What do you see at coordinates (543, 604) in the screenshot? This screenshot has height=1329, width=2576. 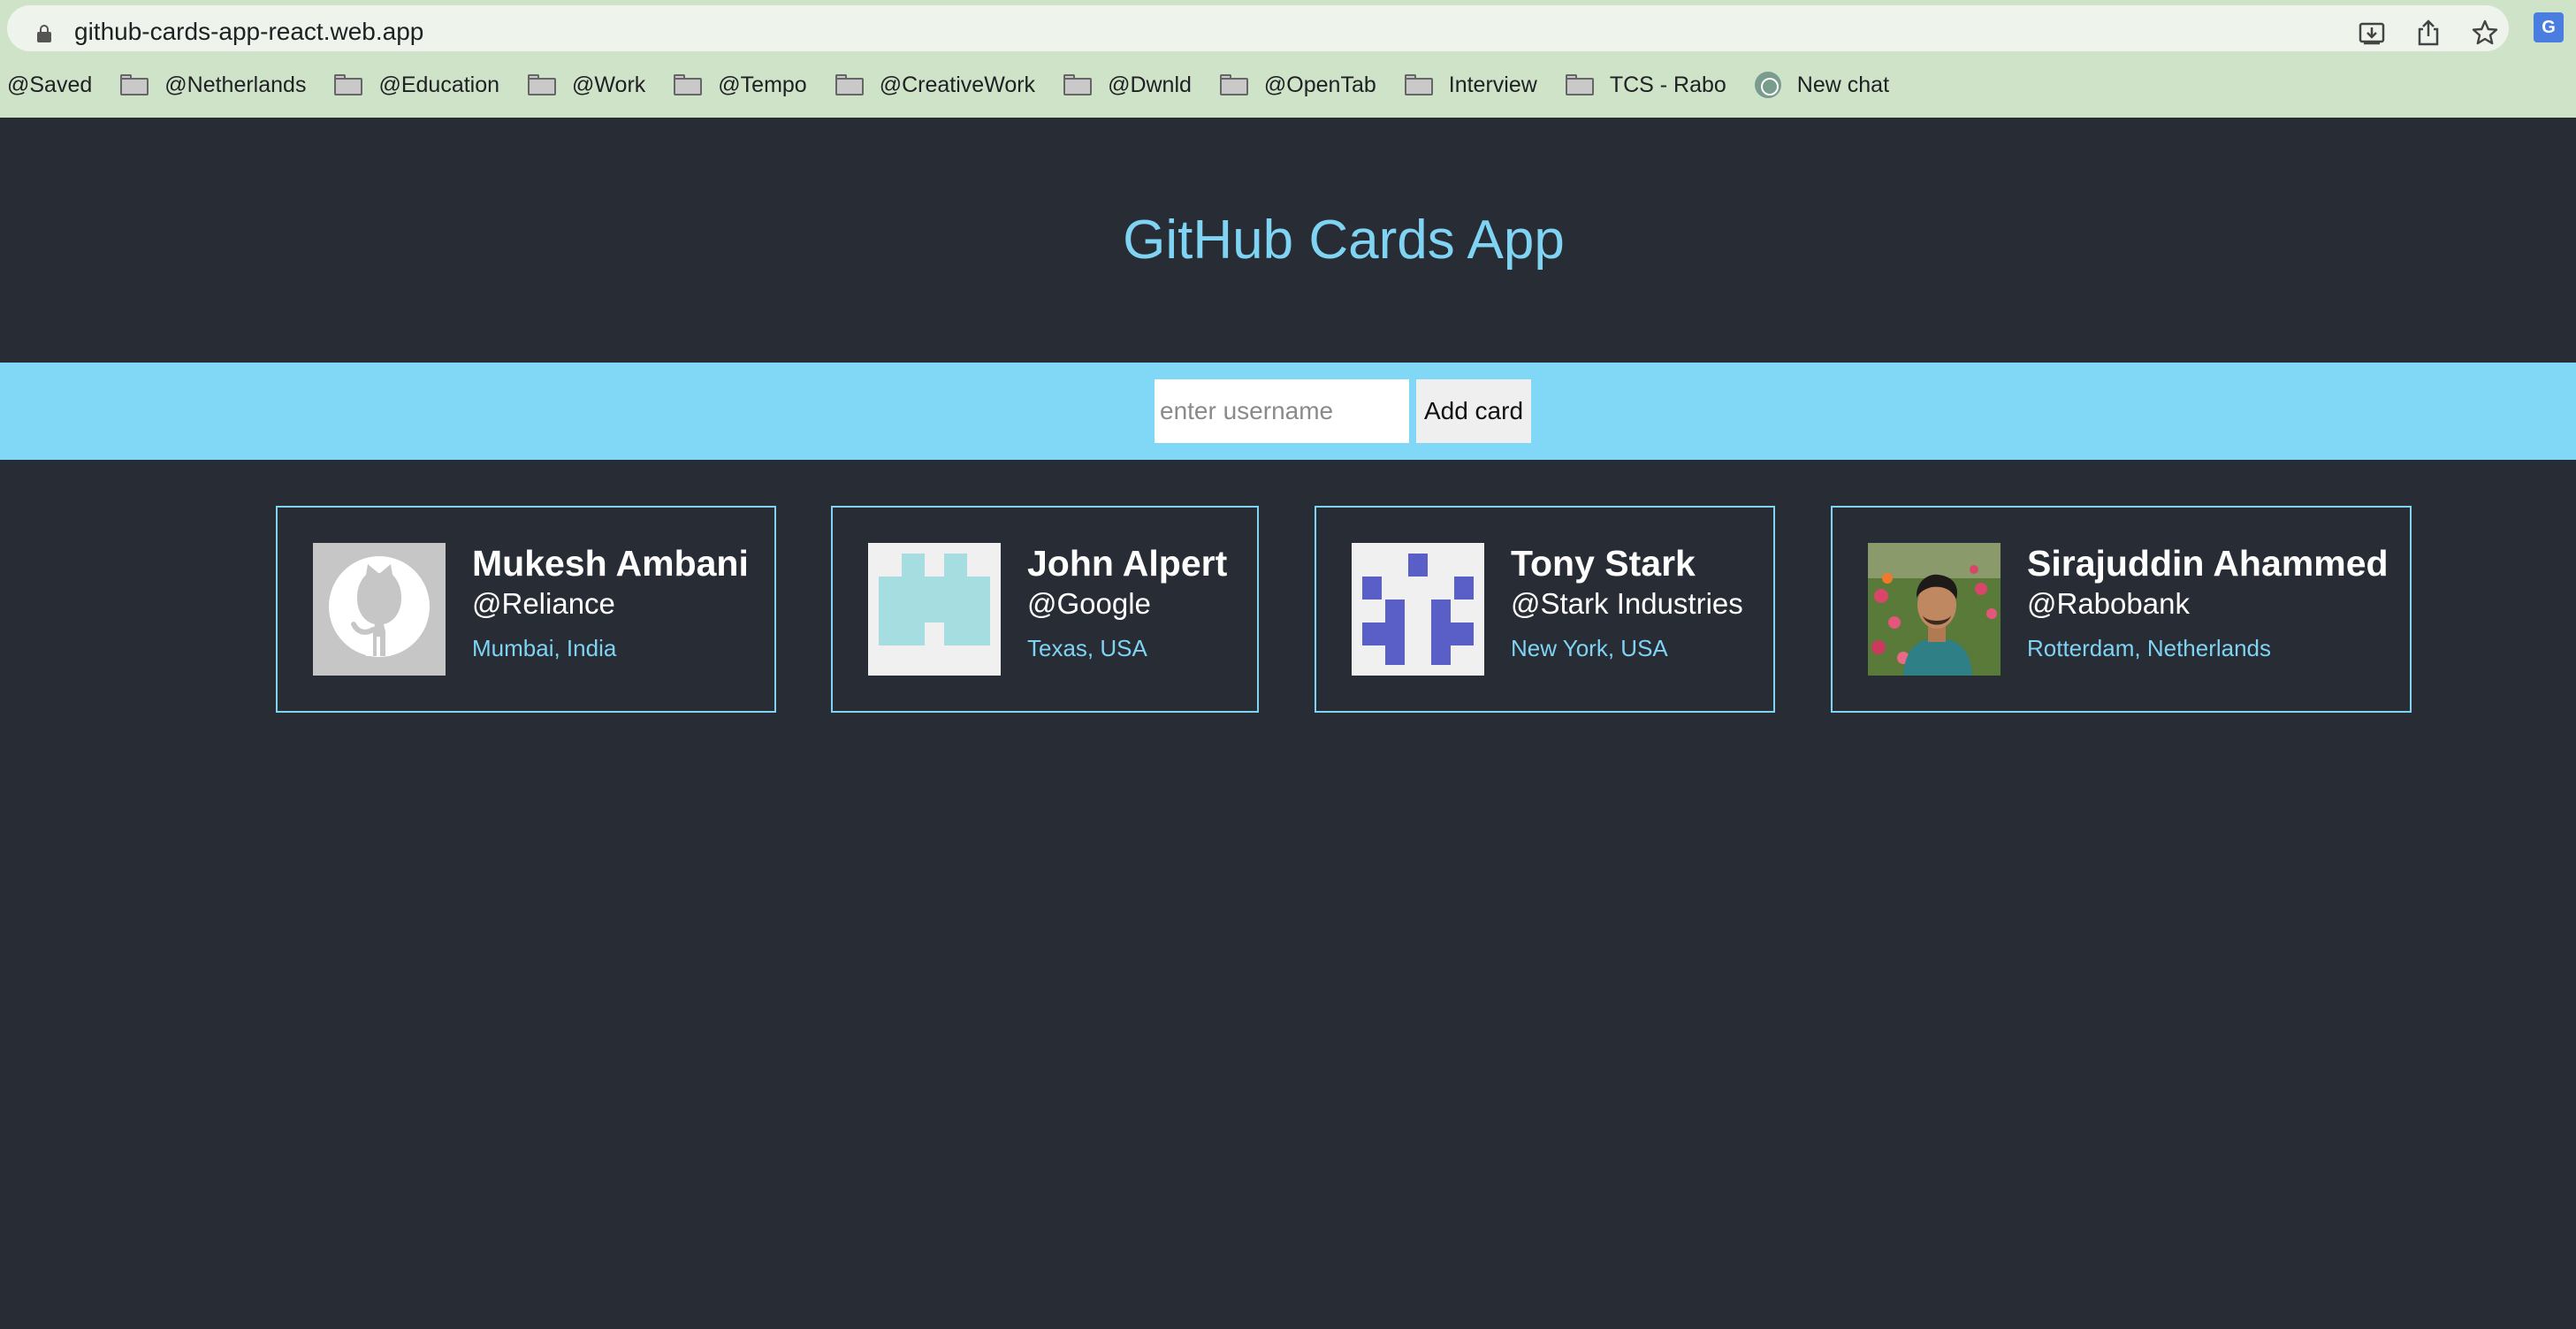 I see `card-company: @Reliance` at bounding box center [543, 604].